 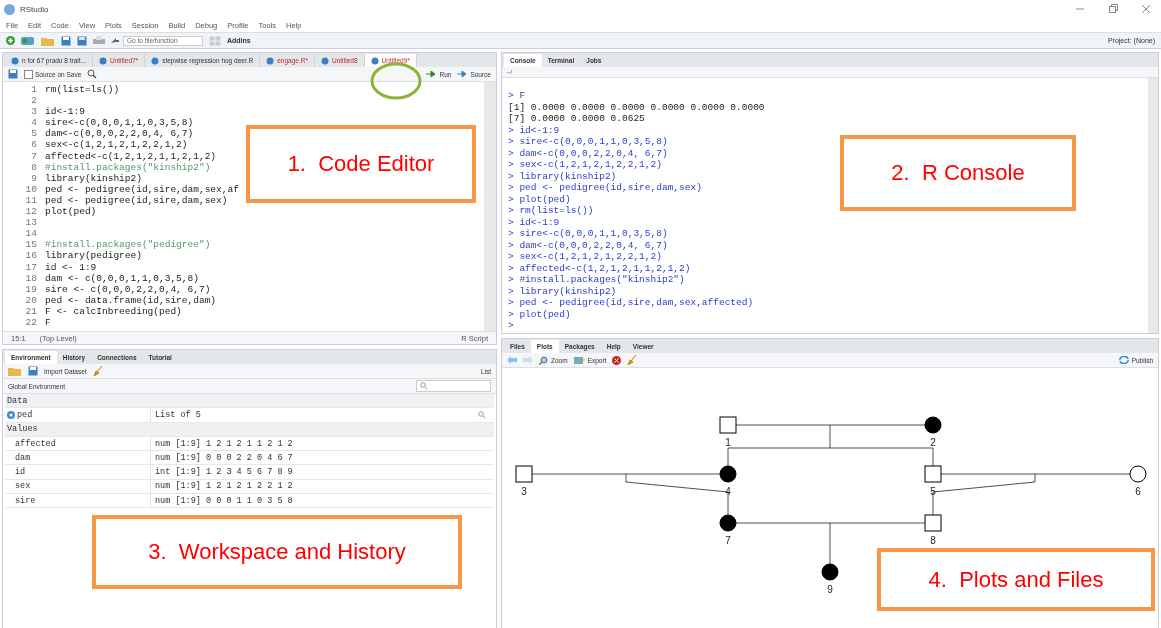 What do you see at coordinates (65, 112) in the screenshot?
I see `code-line: id<-1:9` at bounding box center [65, 112].